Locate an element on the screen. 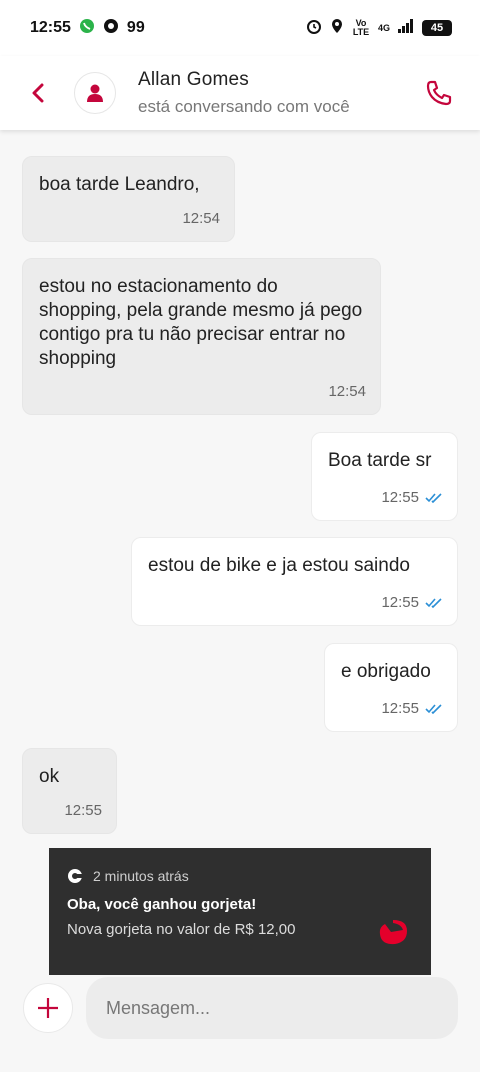  message-input is located at coordinates (272, 1008).